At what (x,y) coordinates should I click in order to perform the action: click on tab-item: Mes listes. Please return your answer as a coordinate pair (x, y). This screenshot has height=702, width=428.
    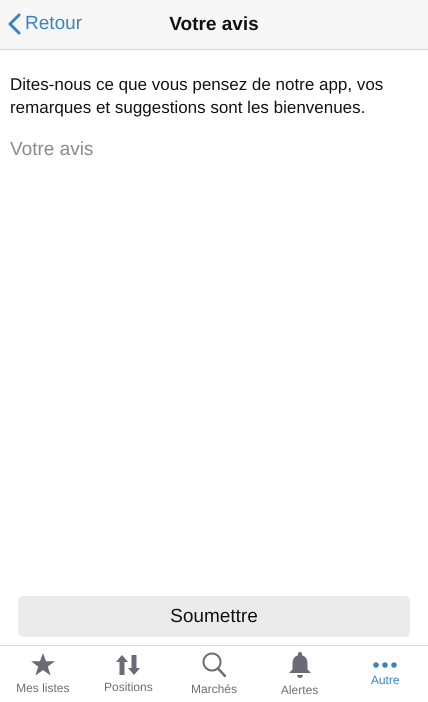
    Looking at the image, I should click on (43, 674).